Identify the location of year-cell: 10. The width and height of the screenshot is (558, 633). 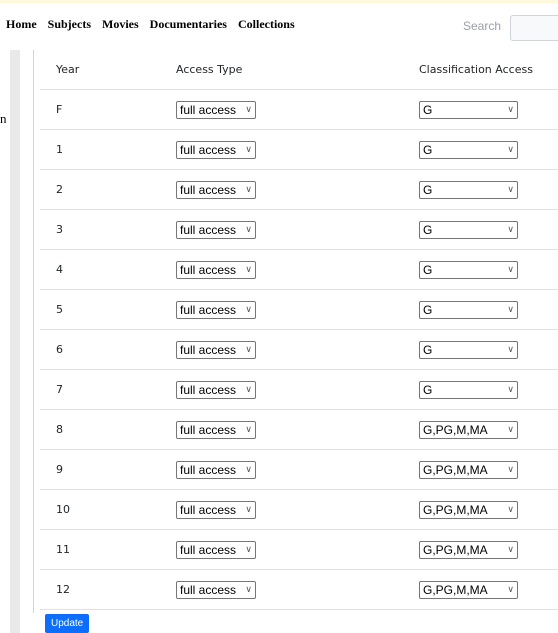
(108, 509).